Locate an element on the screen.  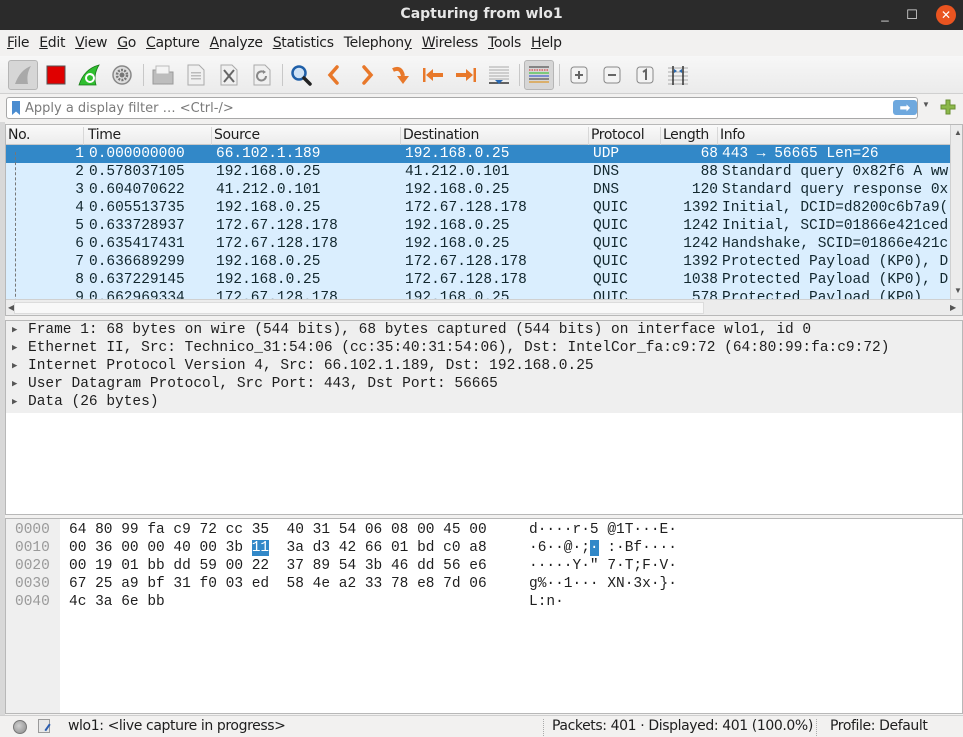
byte-offset: 0020 is located at coordinates (32, 566).